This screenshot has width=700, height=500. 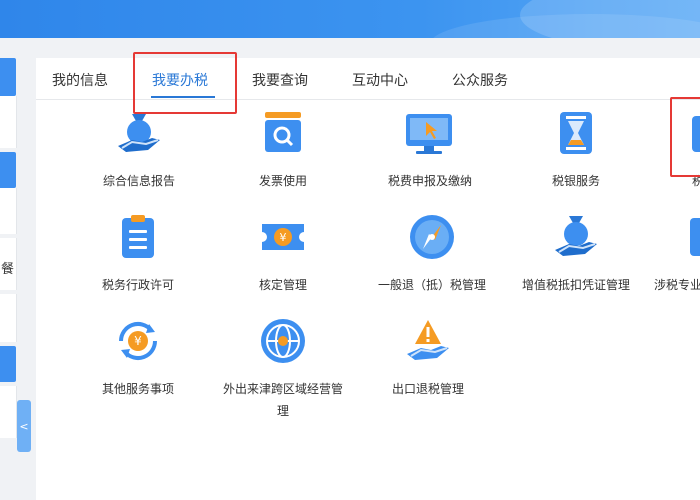 What do you see at coordinates (283, 133) in the screenshot?
I see `invoice-search-icon` at bounding box center [283, 133].